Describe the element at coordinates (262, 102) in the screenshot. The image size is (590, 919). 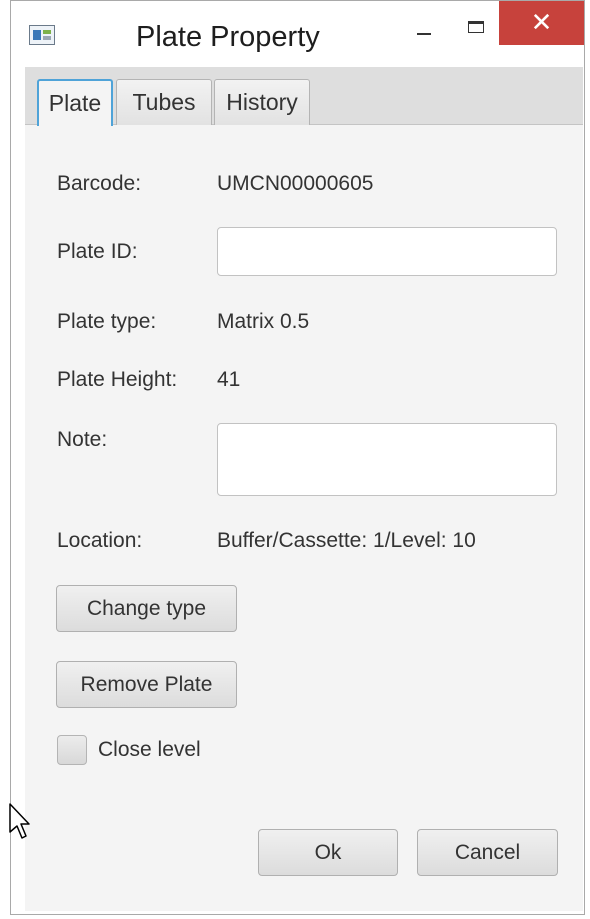
I see `tab-history: History` at that location.